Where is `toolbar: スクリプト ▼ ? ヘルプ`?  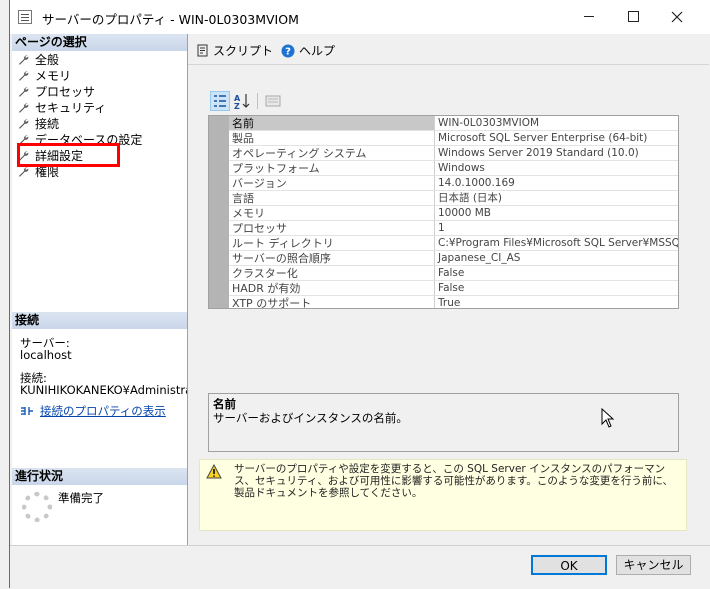 toolbar: スクリプト ▼ ? ヘルプ is located at coordinates (448, 49).